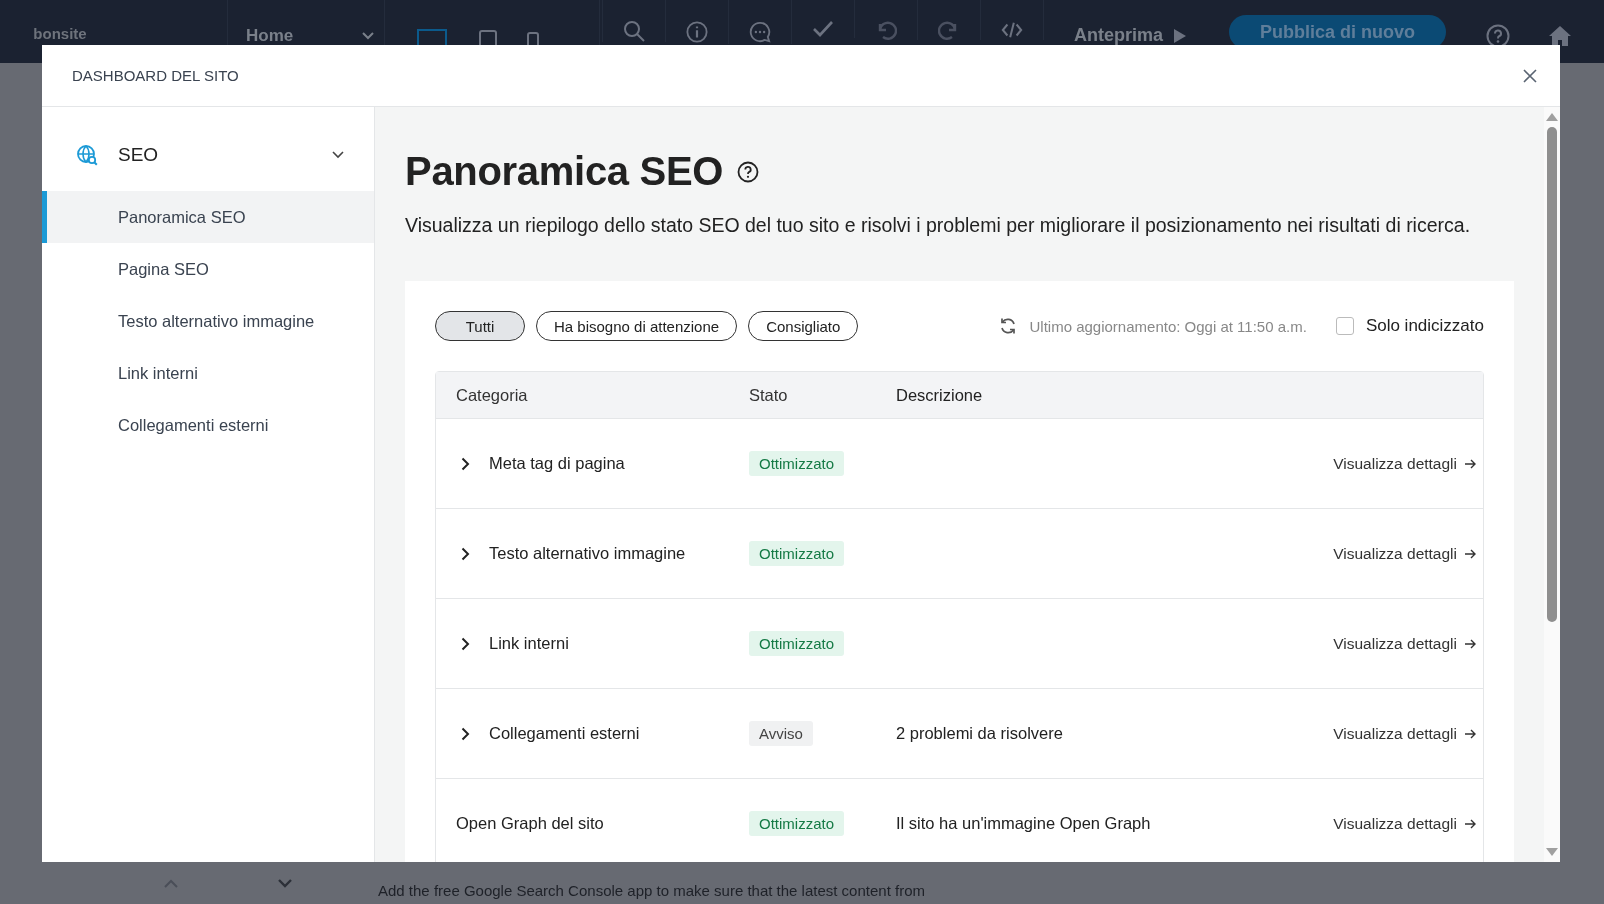 The height and width of the screenshot is (904, 1604). I want to click on category-cell: Link interni, so click(529, 643).